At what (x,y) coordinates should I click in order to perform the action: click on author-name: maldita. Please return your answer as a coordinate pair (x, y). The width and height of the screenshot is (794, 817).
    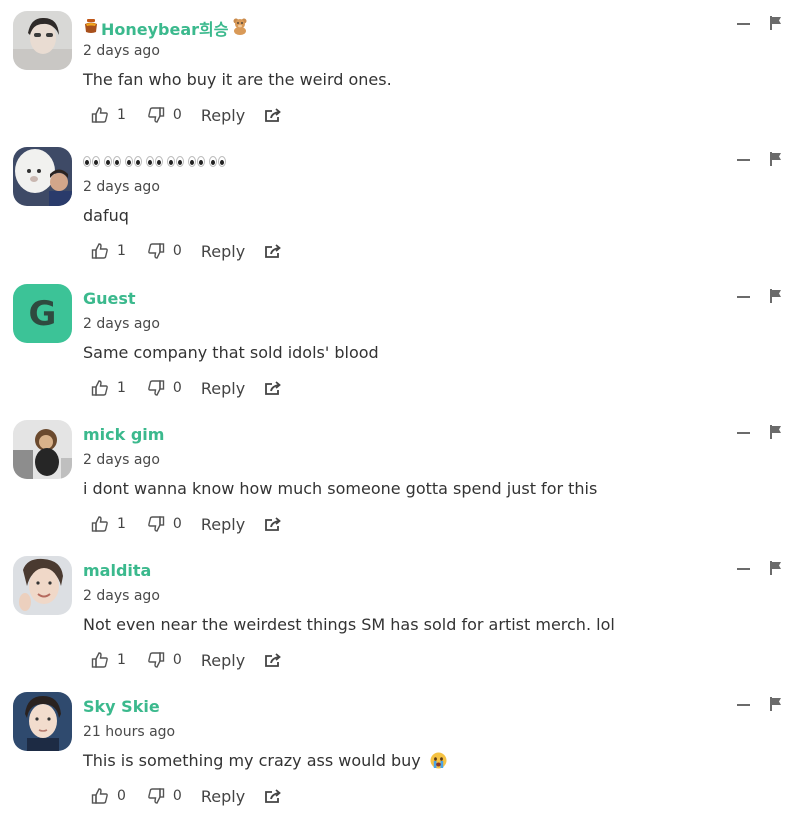
    Looking at the image, I should click on (117, 570).